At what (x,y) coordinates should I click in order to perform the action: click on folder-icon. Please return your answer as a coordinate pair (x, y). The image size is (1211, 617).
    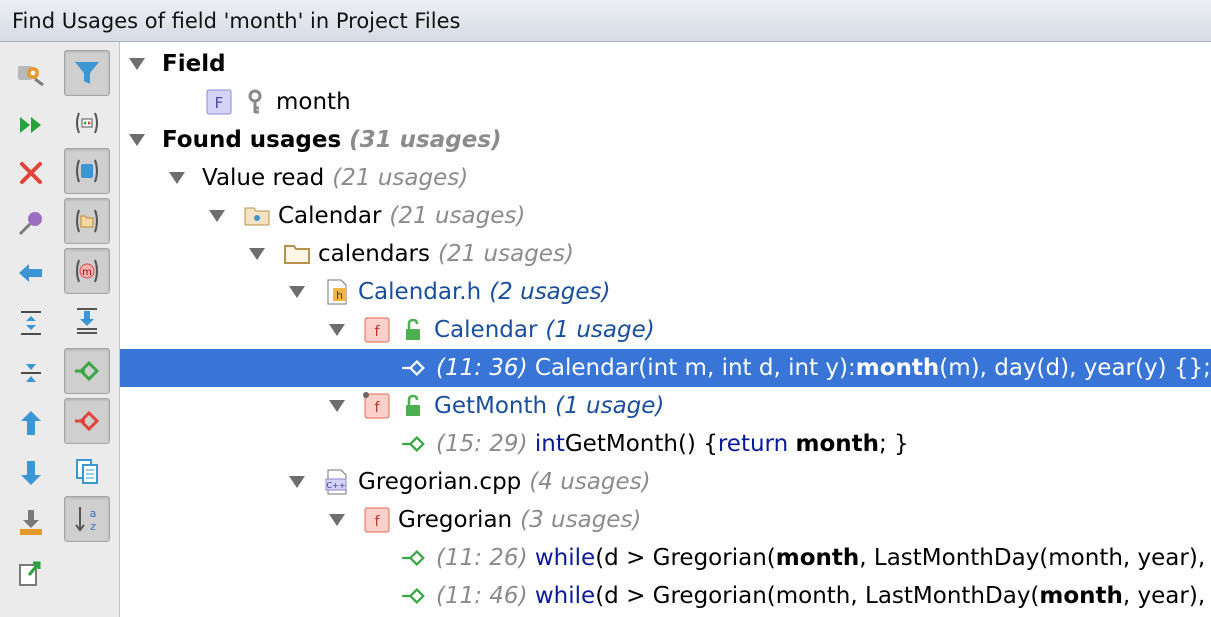
    Looking at the image, I should click on (297, 254).